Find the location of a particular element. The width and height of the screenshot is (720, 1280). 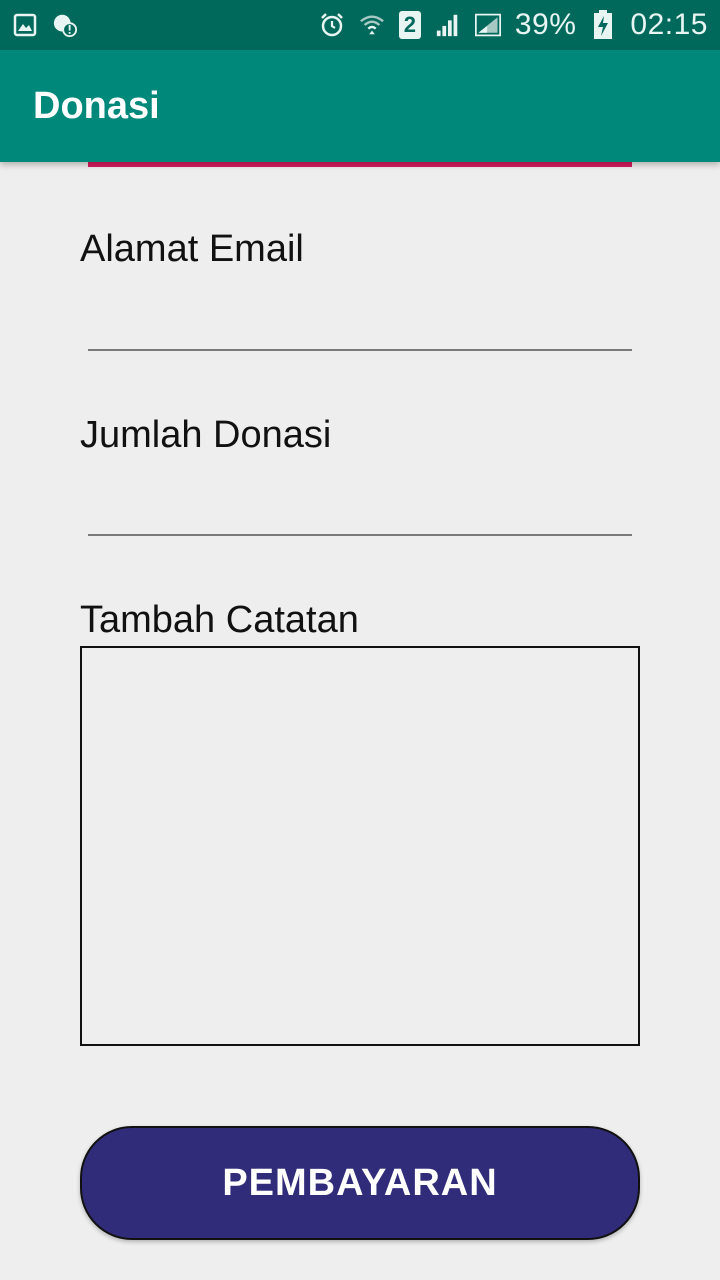

sim-label: 2 is located at coordinates (409, 24).